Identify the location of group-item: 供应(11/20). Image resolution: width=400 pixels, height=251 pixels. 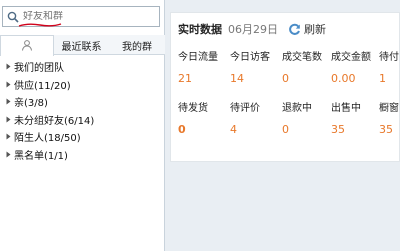
(82, 85).